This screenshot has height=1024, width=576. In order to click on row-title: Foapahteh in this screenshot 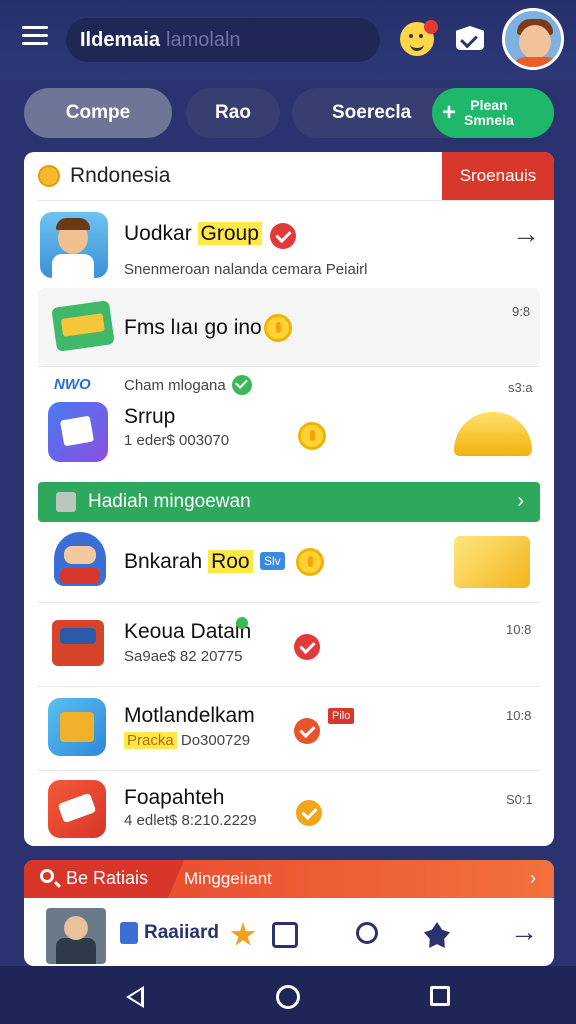, I will do `click(174, 797)`.